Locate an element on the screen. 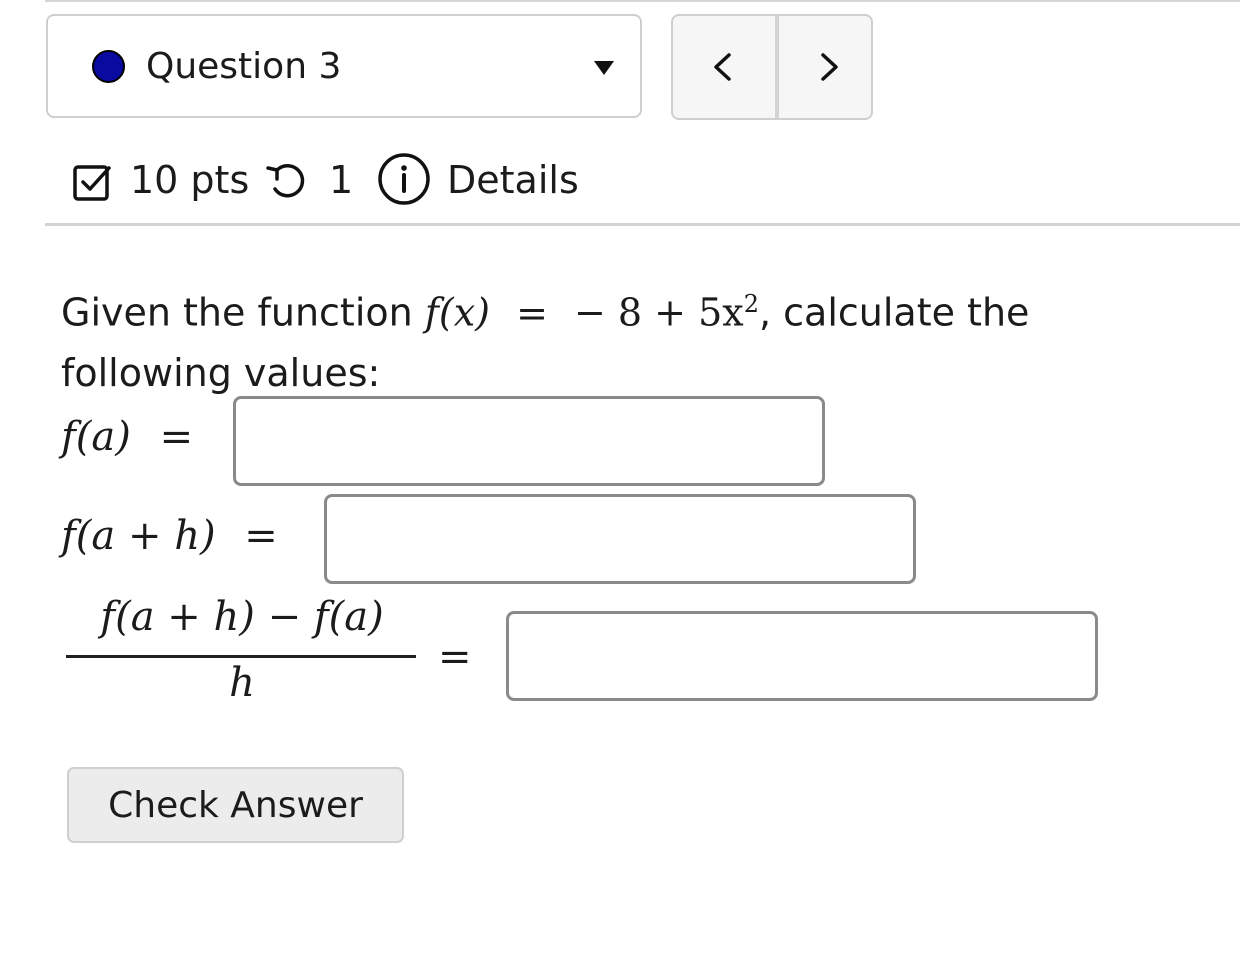  difference-numerator: f(a + h) − f(a) is located at coordinates (242, 617).